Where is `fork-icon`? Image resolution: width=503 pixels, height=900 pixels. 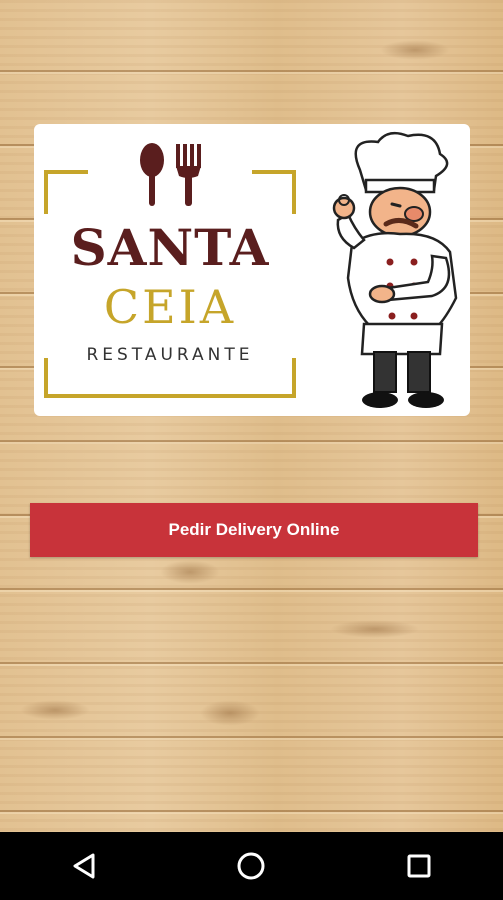 fork-icon is located at coordinates (188, 175).